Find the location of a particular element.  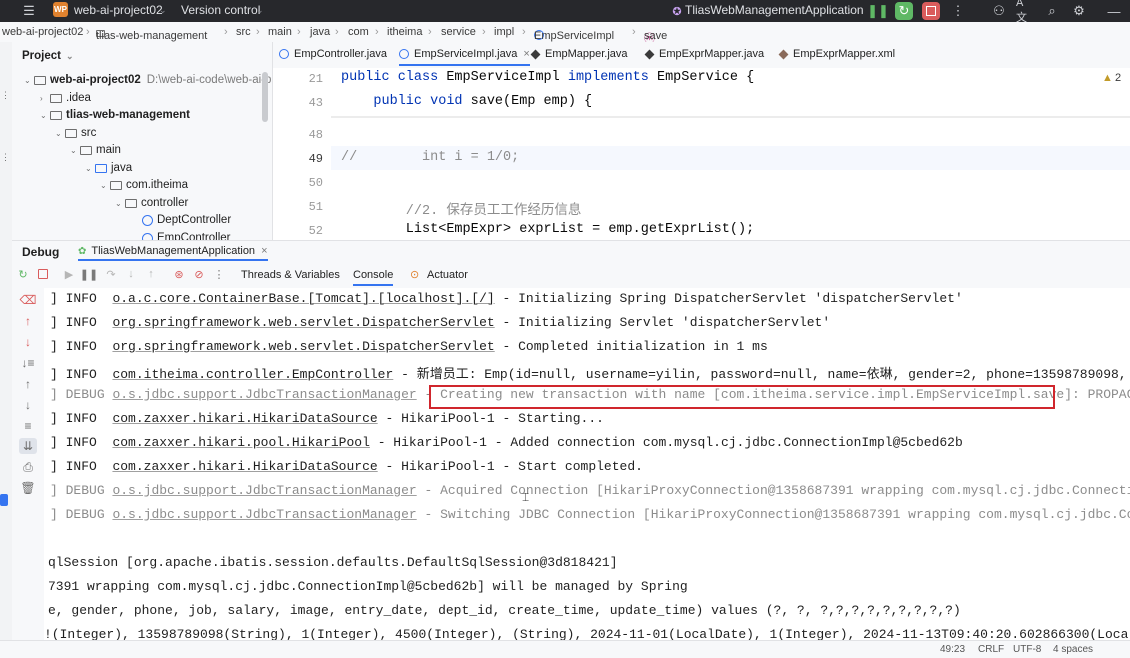

step-out-icon: ↑ is located at coordinates (151, 274).